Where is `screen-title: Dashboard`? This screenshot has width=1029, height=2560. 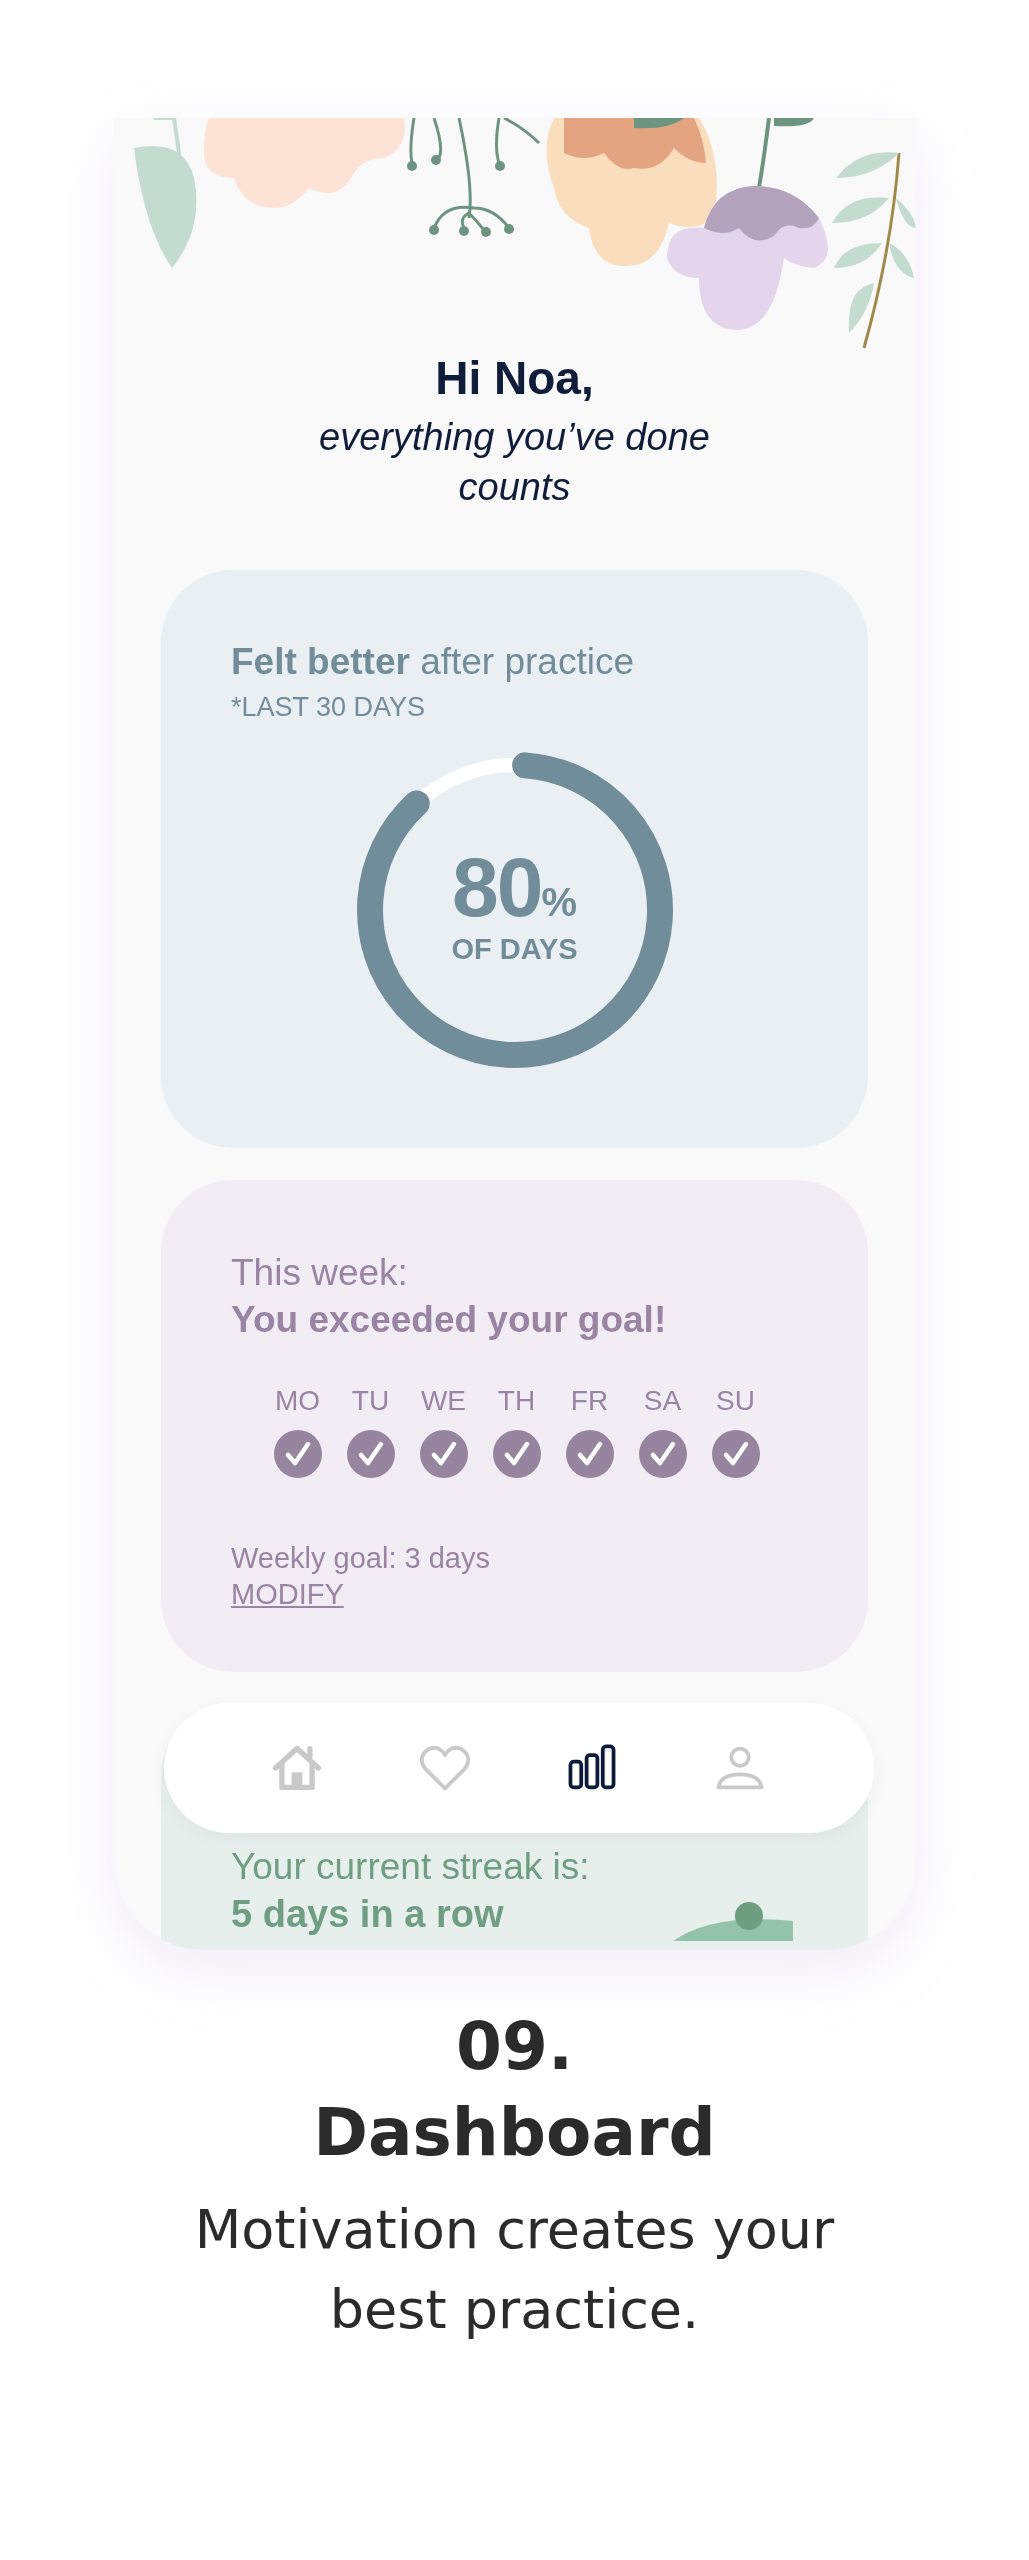
screen-title: Dashboard is located at coordinates (514, 2133).